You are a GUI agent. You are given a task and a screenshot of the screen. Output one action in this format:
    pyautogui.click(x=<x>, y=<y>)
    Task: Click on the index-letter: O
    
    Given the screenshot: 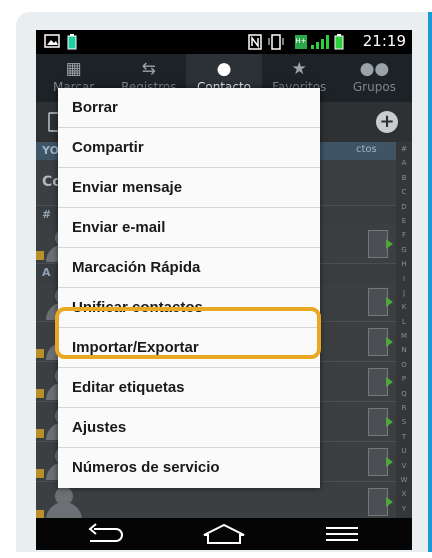 What is the action you would take?
    pyautogui.click(x=404, y=365)
    